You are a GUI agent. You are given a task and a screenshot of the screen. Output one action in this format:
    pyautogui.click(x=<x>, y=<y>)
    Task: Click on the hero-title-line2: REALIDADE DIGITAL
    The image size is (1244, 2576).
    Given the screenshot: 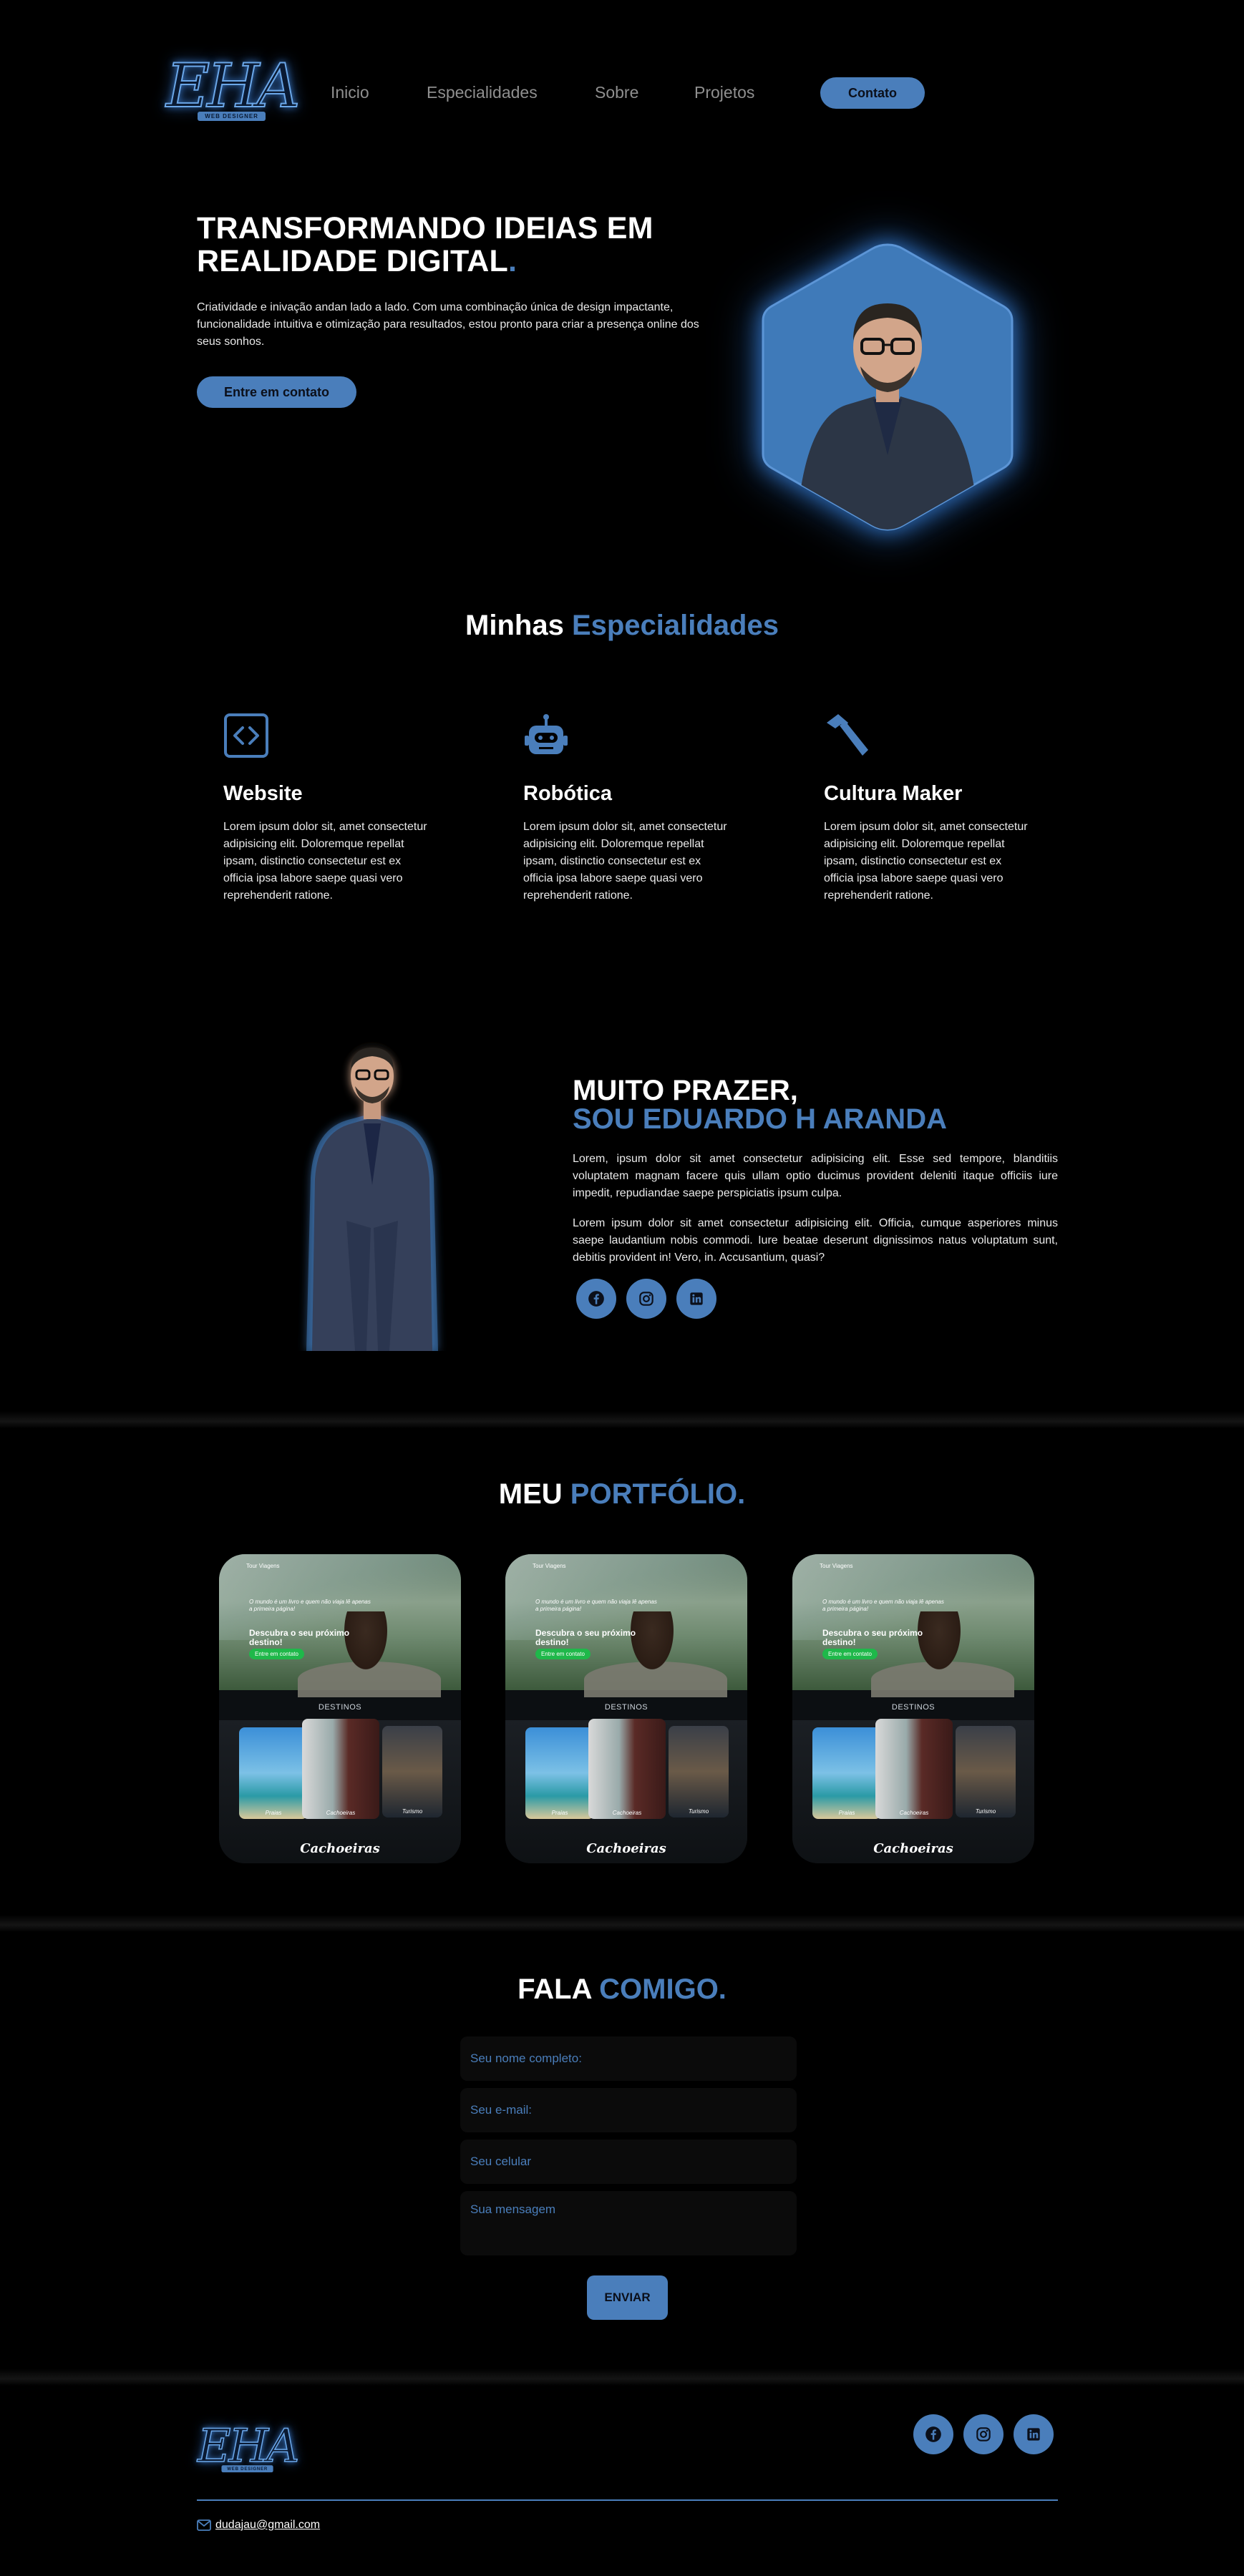 What is the action you would take?
    pyautogui.click(x=352, y=261)
    